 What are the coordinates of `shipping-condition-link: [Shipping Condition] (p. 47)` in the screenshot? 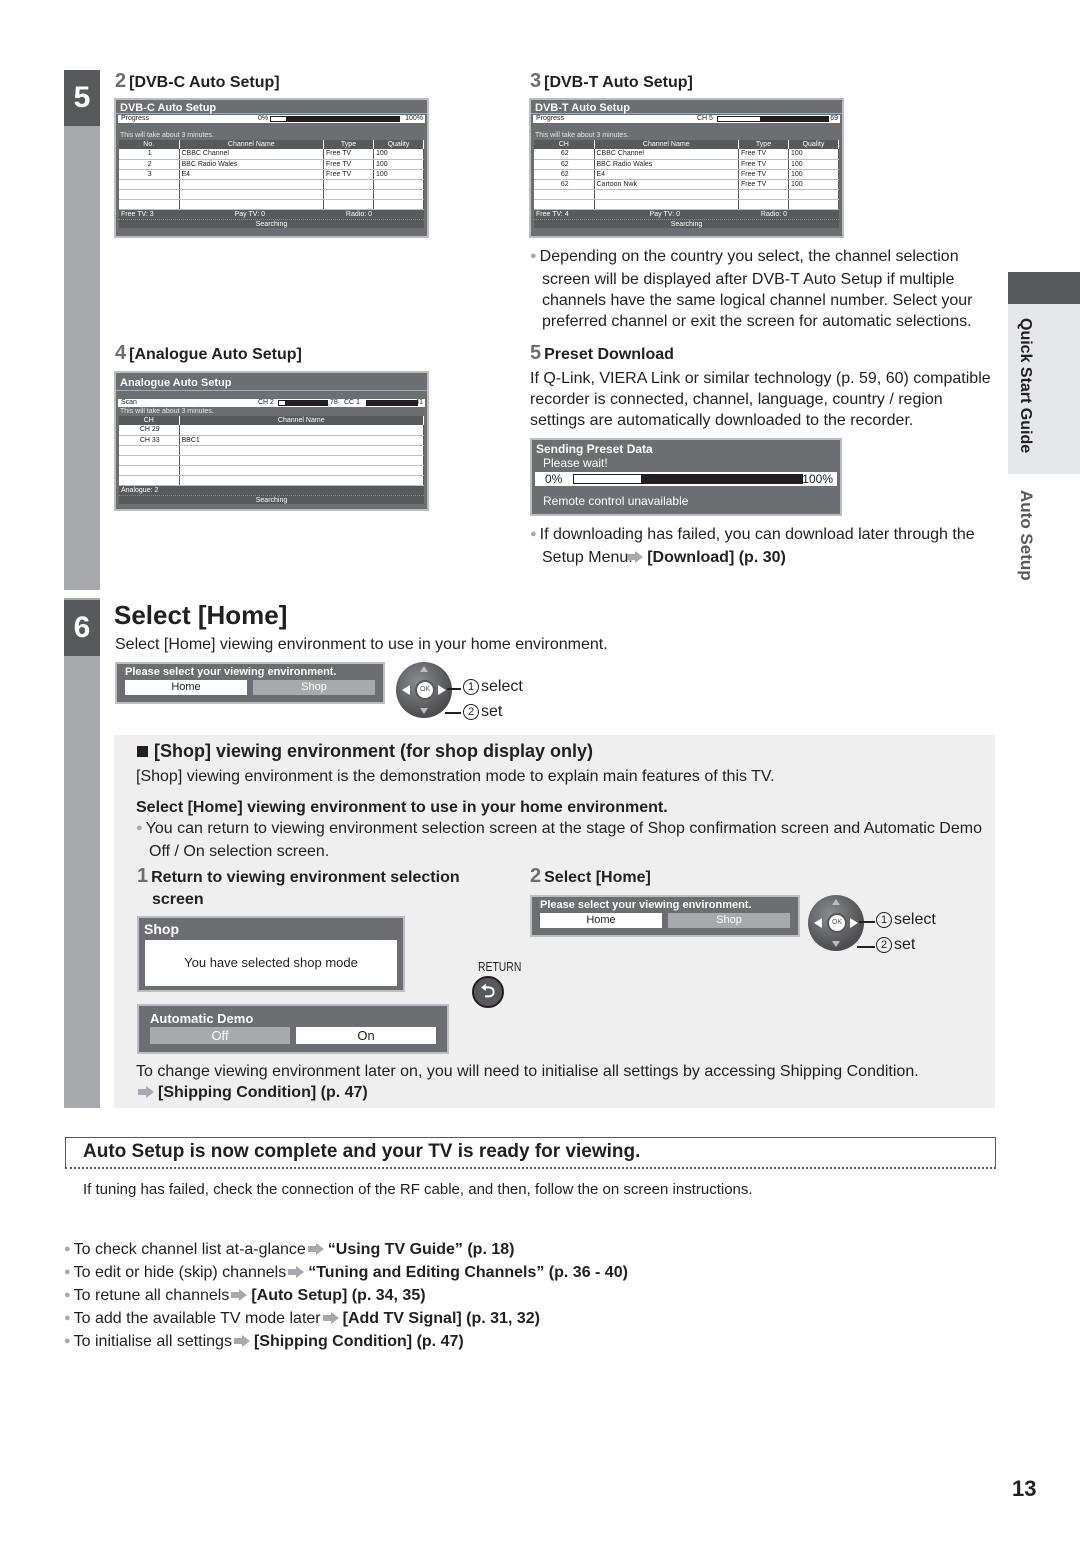 It's located at (263, 1092).